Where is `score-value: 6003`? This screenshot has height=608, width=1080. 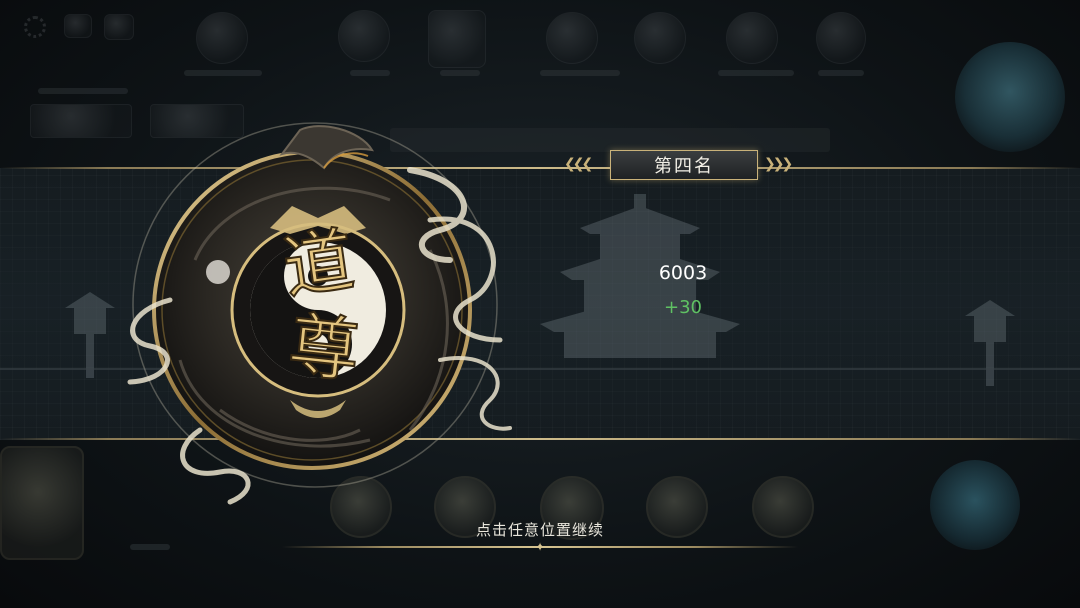 score-value: 6003 is located at coordinates (683, 273).